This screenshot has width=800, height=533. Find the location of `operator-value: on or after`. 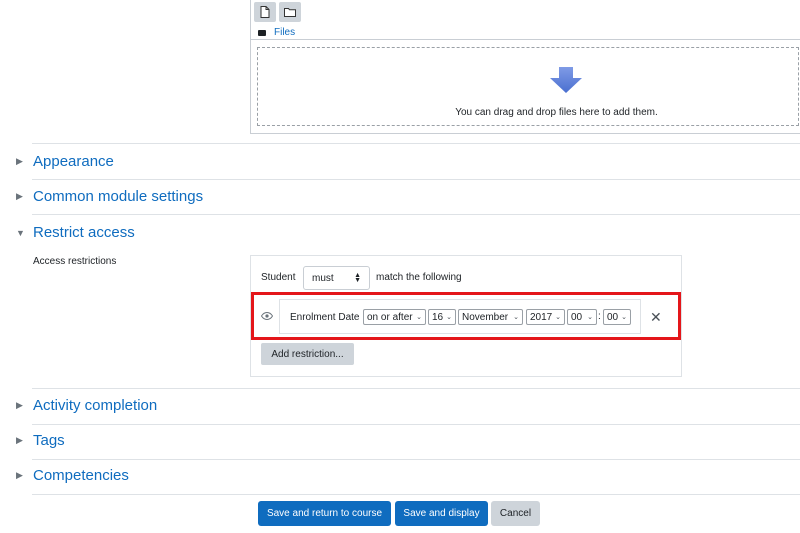

operator-value: on or after is located at coordinates (390, 317).